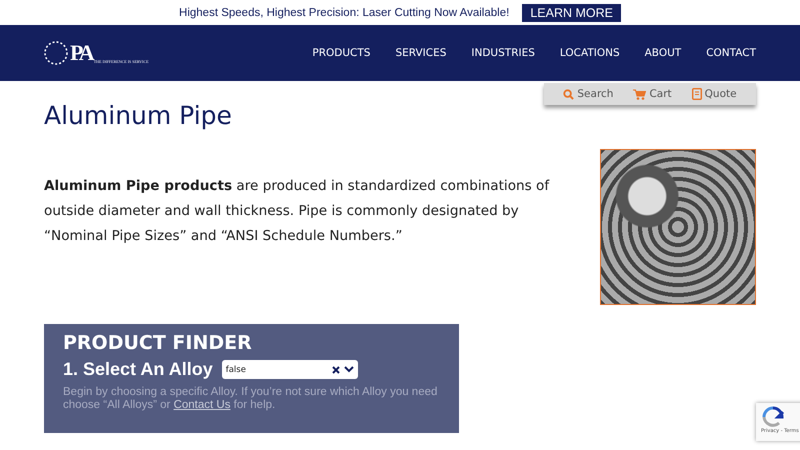 This screenshot has height=450, width=800. I want to click on learn-more-button: LEARN MORE, so click(571, 13).